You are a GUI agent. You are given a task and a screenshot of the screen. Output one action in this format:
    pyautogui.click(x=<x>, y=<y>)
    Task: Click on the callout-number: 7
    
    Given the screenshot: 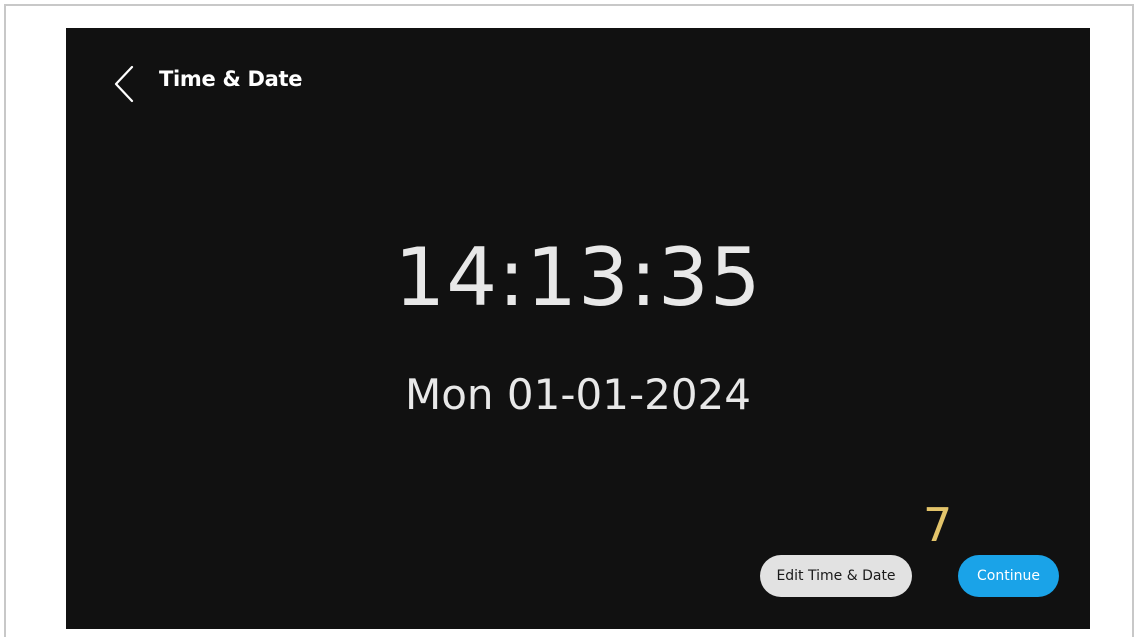 What is the action you would take?
    pyautogui.click(x=938, y=525)
    